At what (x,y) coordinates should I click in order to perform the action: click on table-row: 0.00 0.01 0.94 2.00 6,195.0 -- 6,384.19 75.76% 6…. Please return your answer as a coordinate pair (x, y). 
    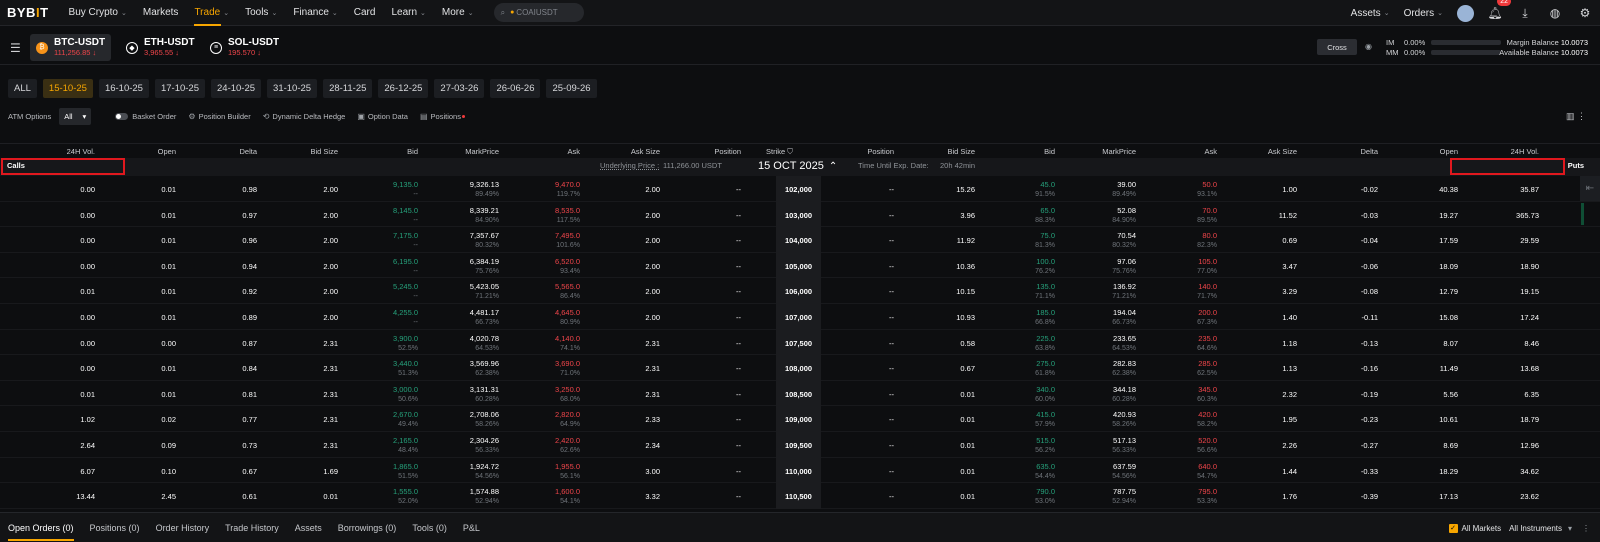
    Looking at the image, I should click on (800, 265).